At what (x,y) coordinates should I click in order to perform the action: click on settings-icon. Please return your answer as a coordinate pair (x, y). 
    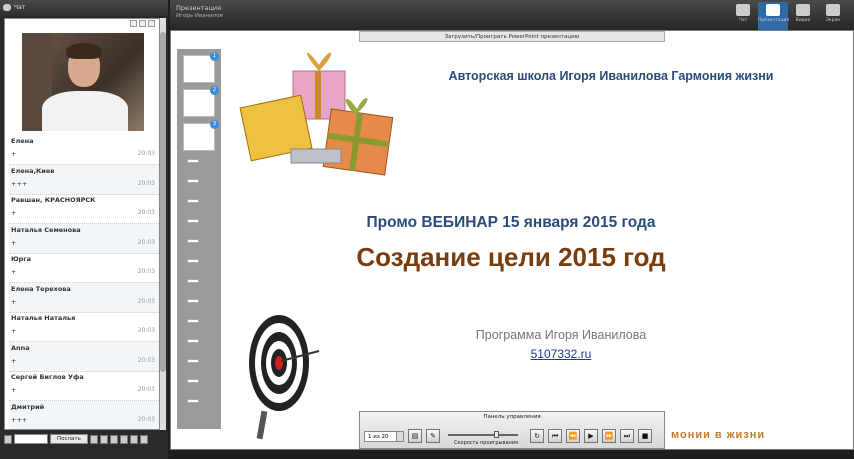
    Looking at the image, I should click on (103, 439).